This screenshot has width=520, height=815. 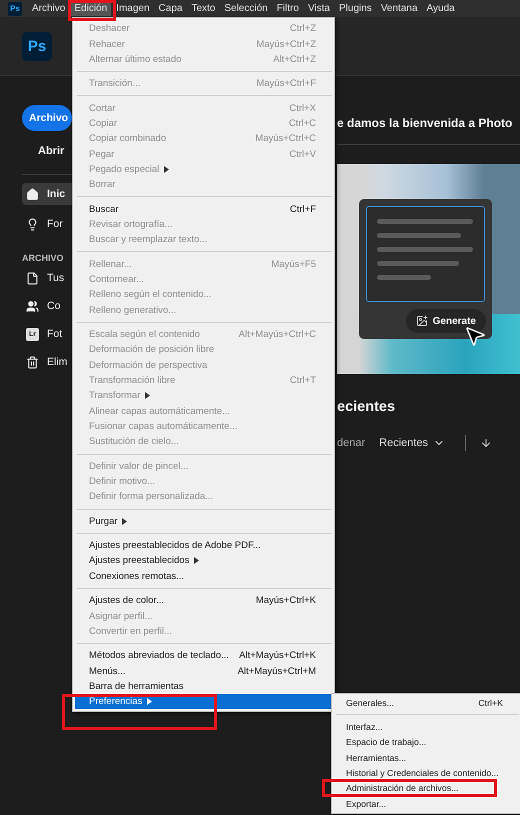 What do you see at coordinates (203, 8) in the screenshot?
I see `menubar-item: Texto` at bounding box center [203, 8].